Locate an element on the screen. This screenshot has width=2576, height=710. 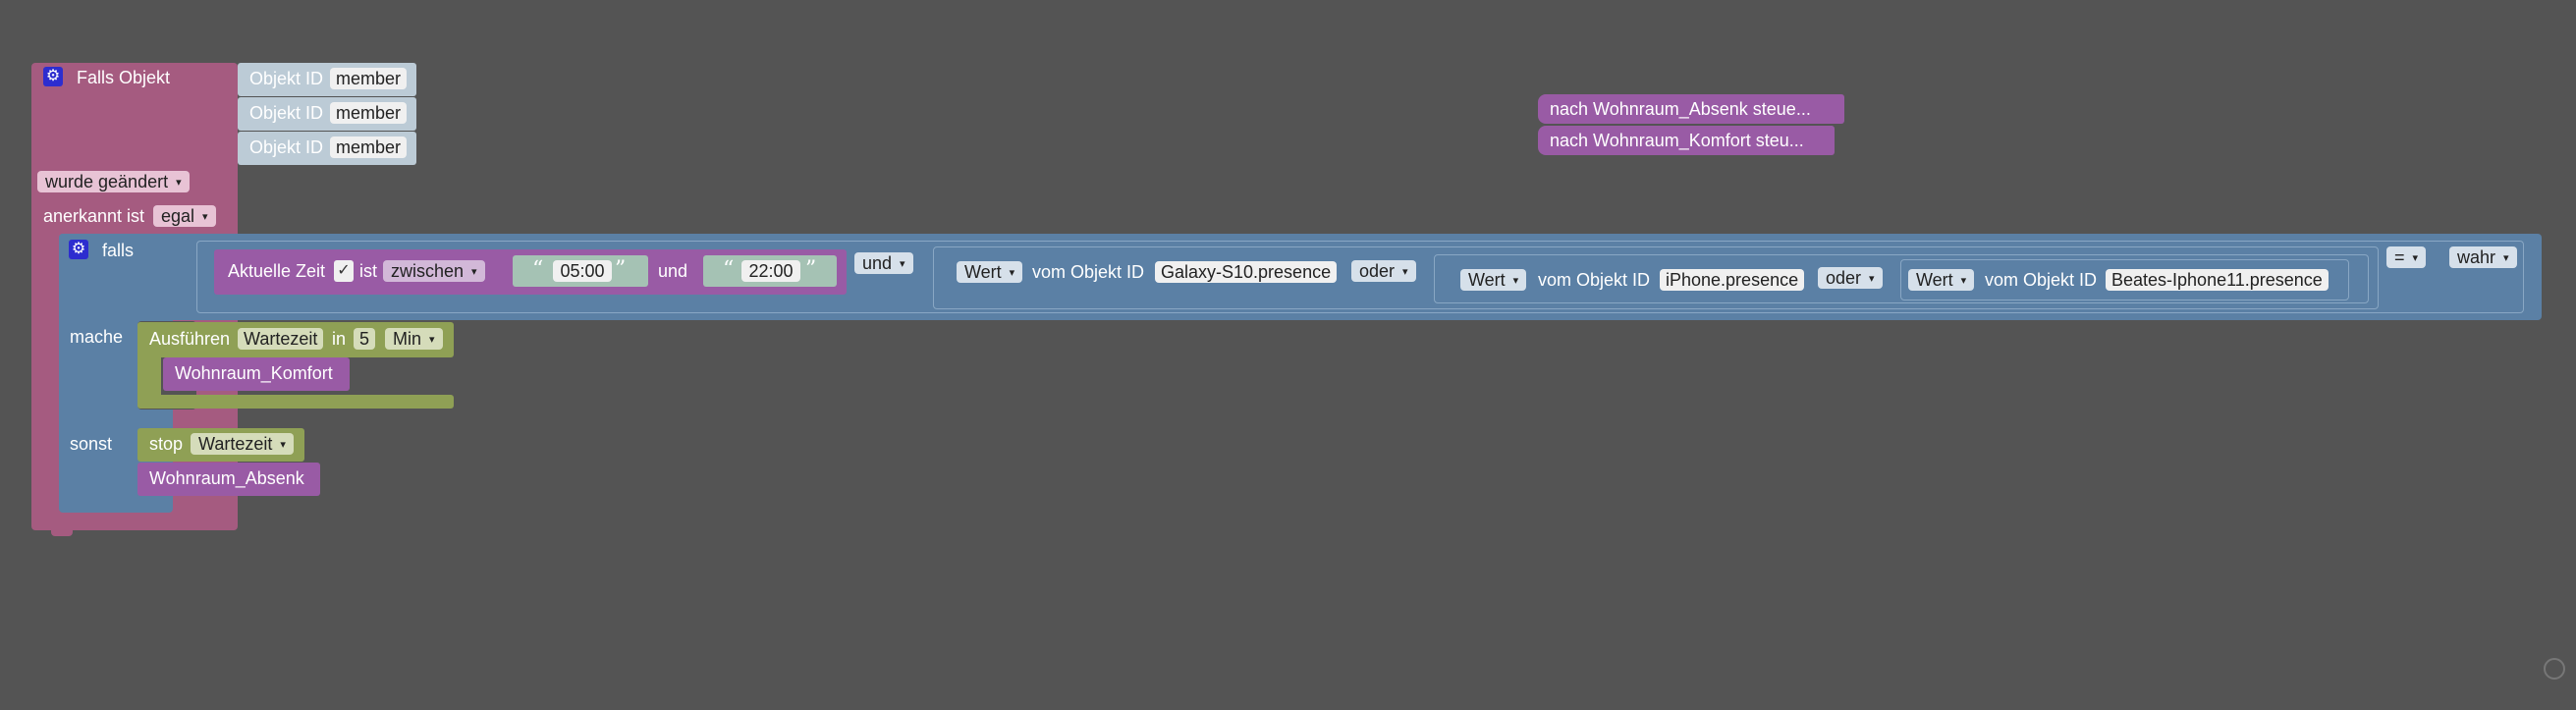
value-dropdown-3: Wert ▾ is located at coordinates (1941, 280).